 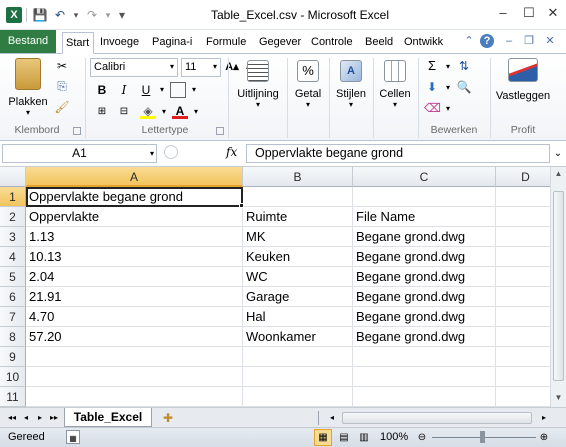 What do you see at coordinates (134, 277) in the screenshot?
I see `cell-a5: 2.04` at bounding box center [134, 277].